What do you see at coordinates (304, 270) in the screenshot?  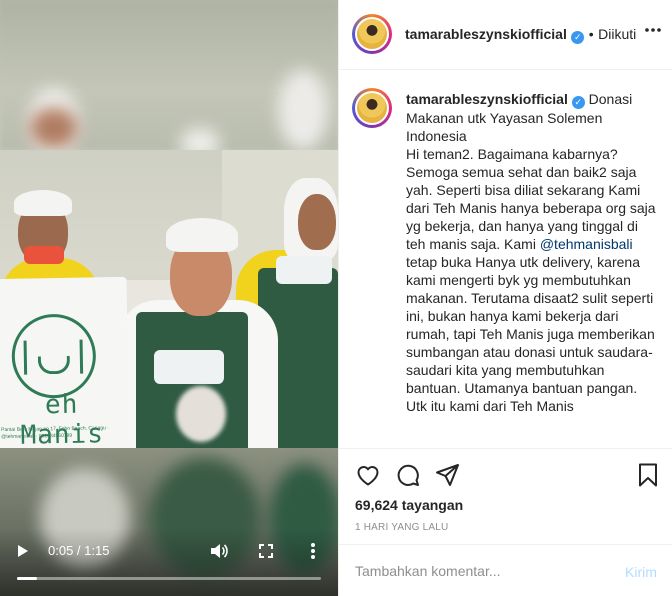 I see `person-right-mask` at bounding box center [304, 270].